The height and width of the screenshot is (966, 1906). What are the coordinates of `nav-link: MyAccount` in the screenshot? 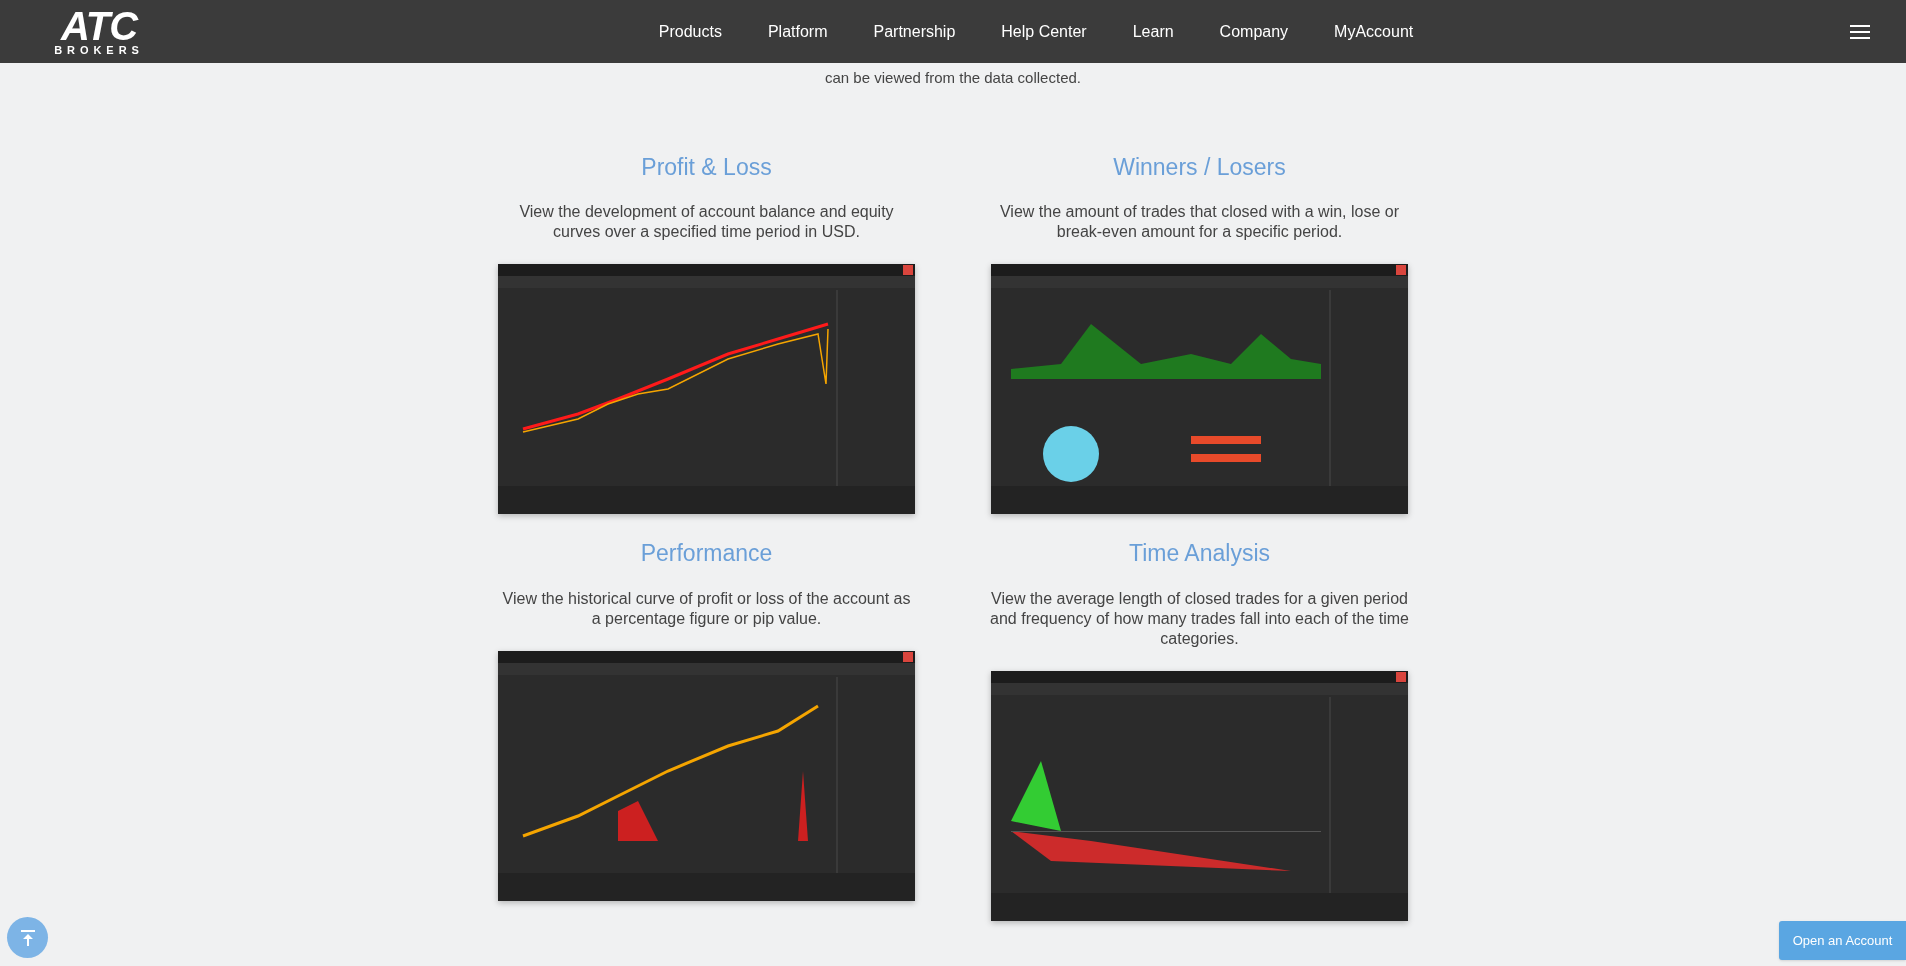 It's located at (1374, 31).